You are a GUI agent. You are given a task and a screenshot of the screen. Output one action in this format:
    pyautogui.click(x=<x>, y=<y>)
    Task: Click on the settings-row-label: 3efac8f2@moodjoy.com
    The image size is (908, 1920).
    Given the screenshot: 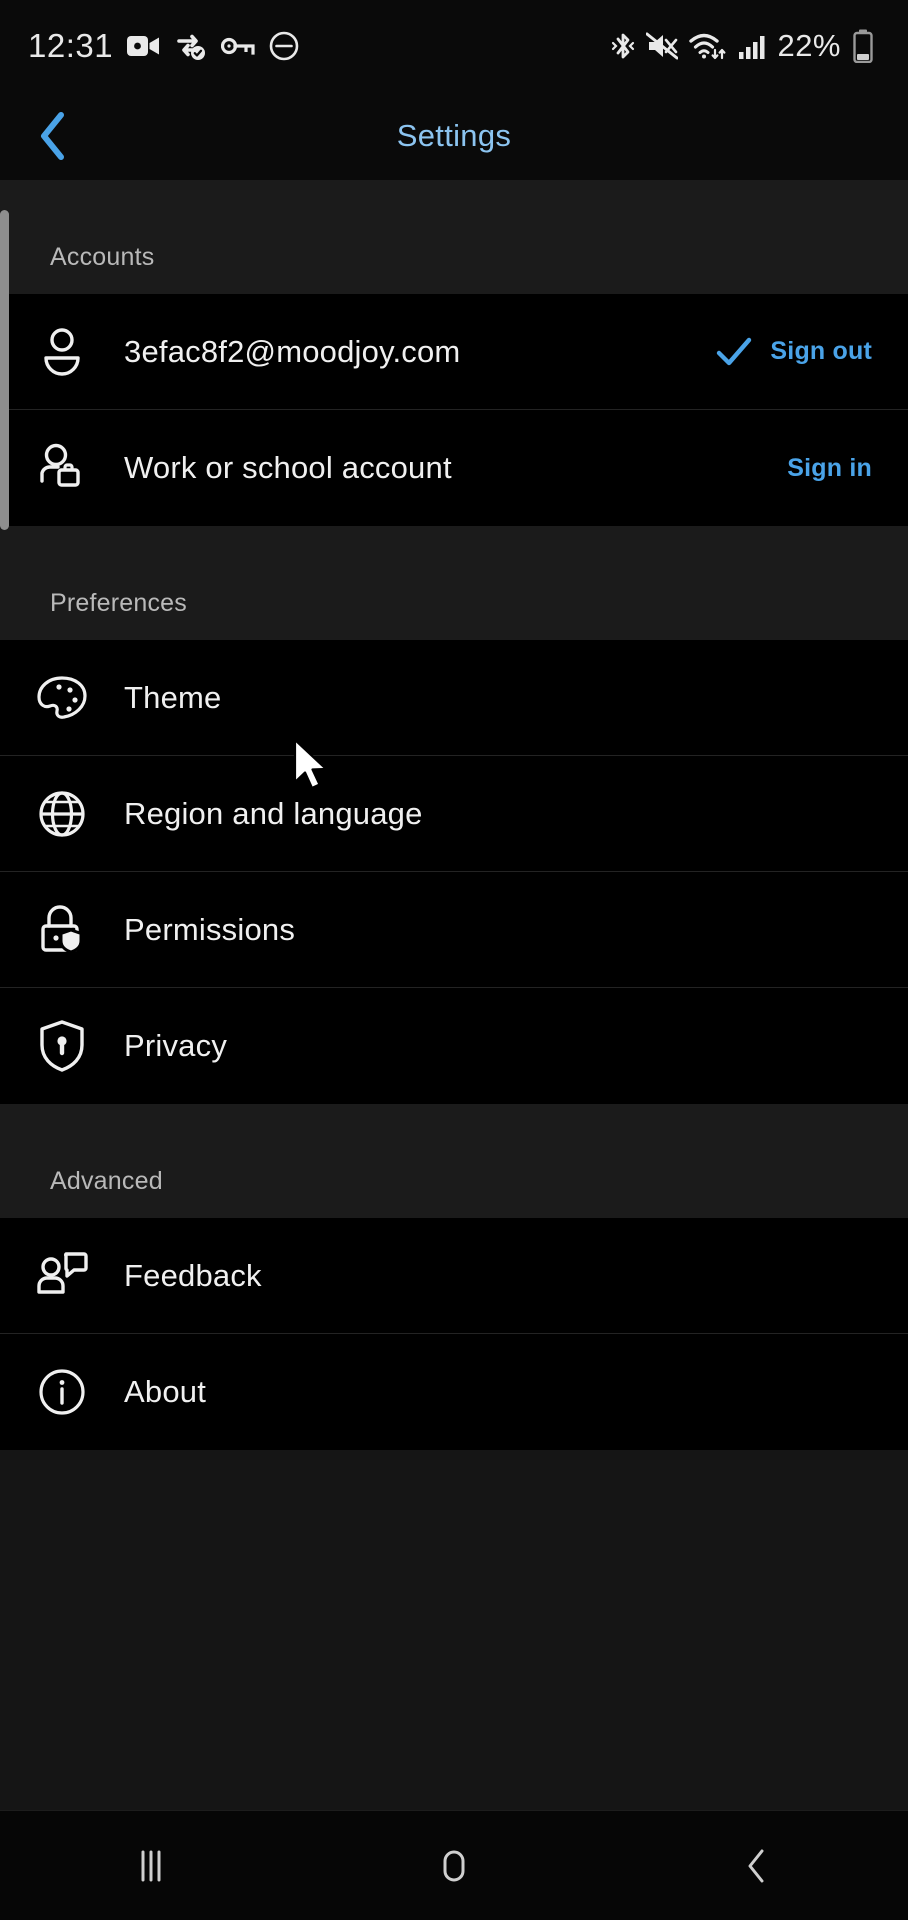 What is the action you would take?
    pyautogui.click(x=292, y=351)
    